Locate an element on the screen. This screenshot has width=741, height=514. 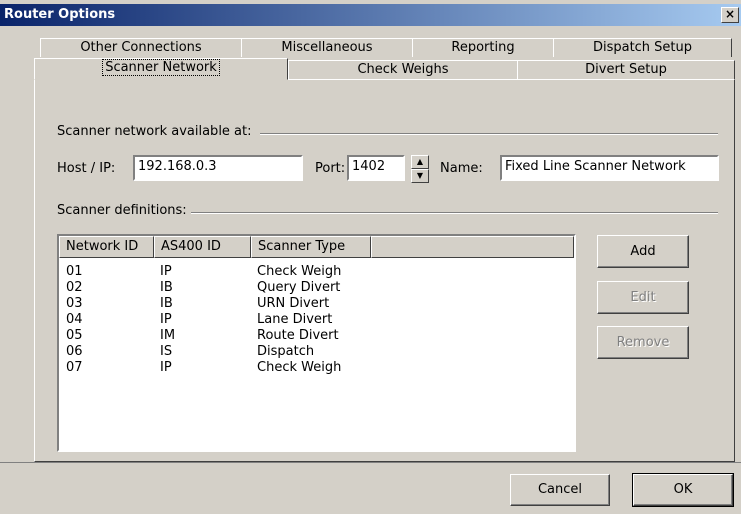
column-header-scanner-type: Scanner Type is located at coordinates (311, 247).